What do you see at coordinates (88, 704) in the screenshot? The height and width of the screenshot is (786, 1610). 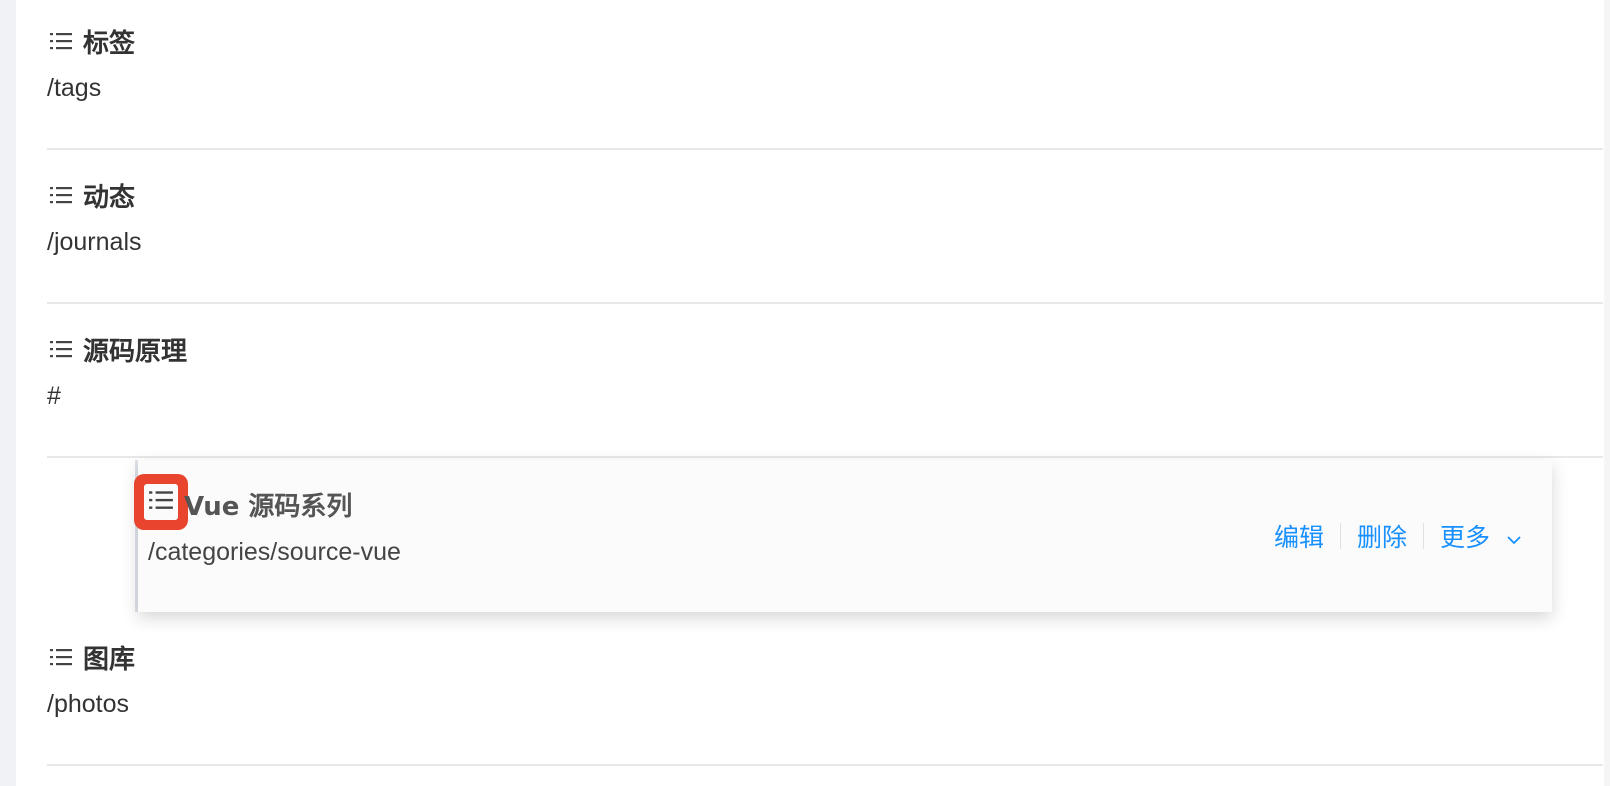 I see `menu-item-url: /photos` at bounding box center [88, 704].